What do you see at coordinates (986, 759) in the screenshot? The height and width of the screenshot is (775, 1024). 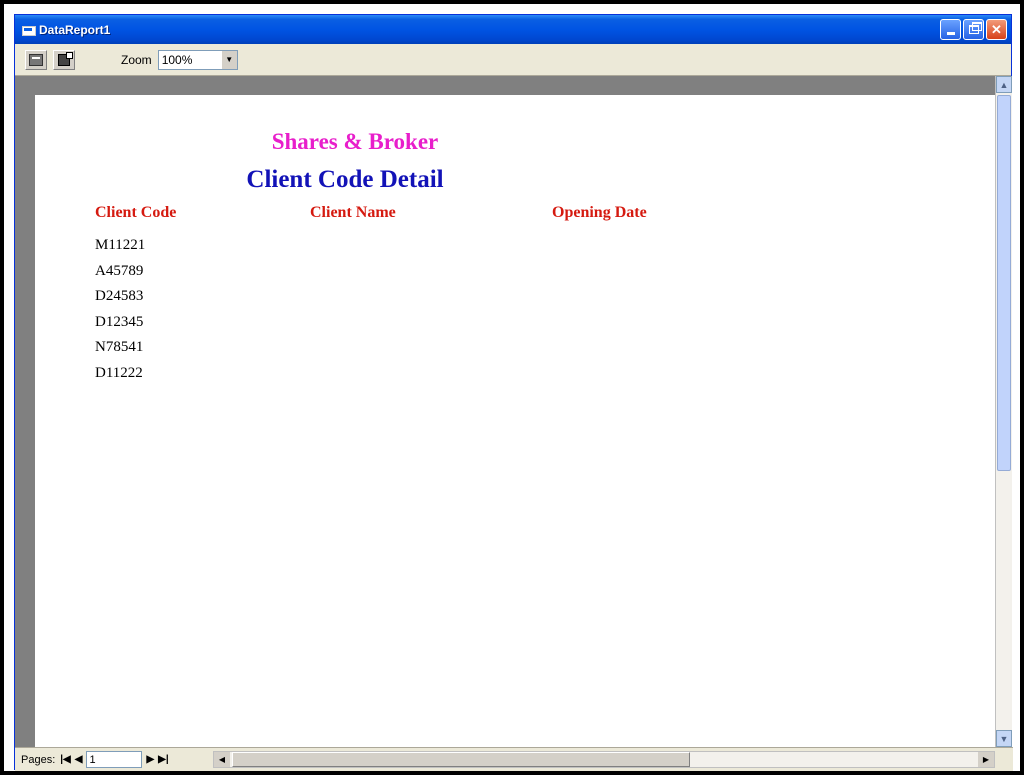 I see `scroll-right-icon: ▶` at bounding box center [986, 759].